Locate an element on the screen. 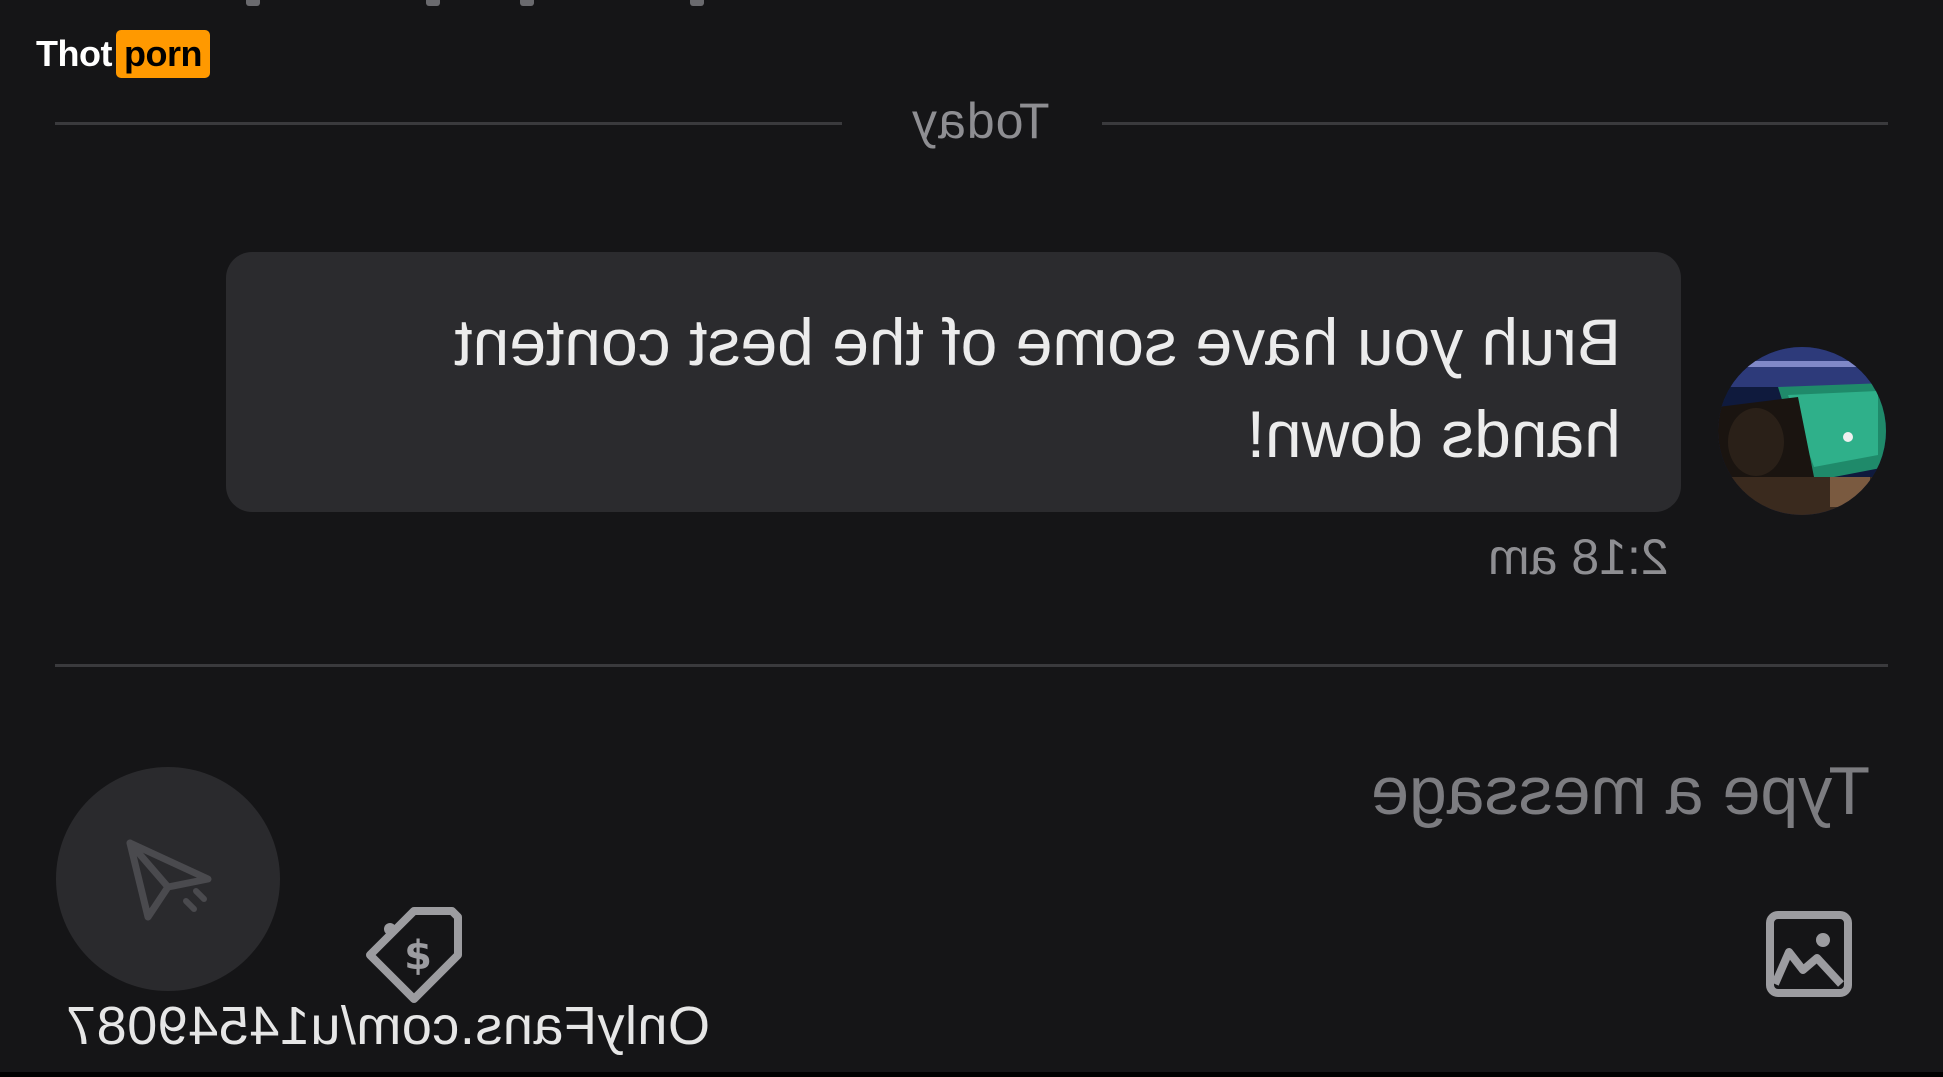 This screenshot has width=1943, height=1077. send-icon is located at coordinates (169, 880).